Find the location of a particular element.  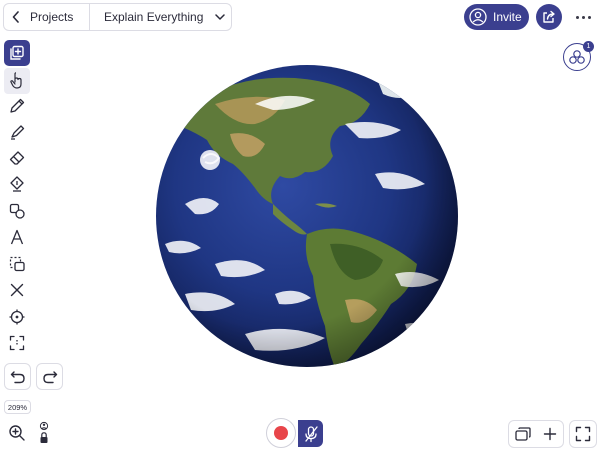

redo-button is located at coordinates (49, 376).